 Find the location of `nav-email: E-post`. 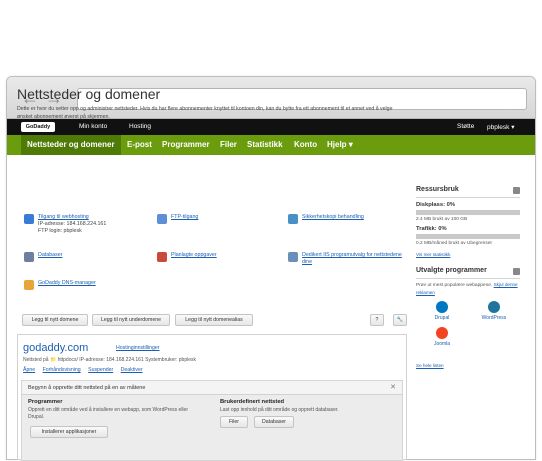

nav-email: E-post is located at coordinates (139, 144).